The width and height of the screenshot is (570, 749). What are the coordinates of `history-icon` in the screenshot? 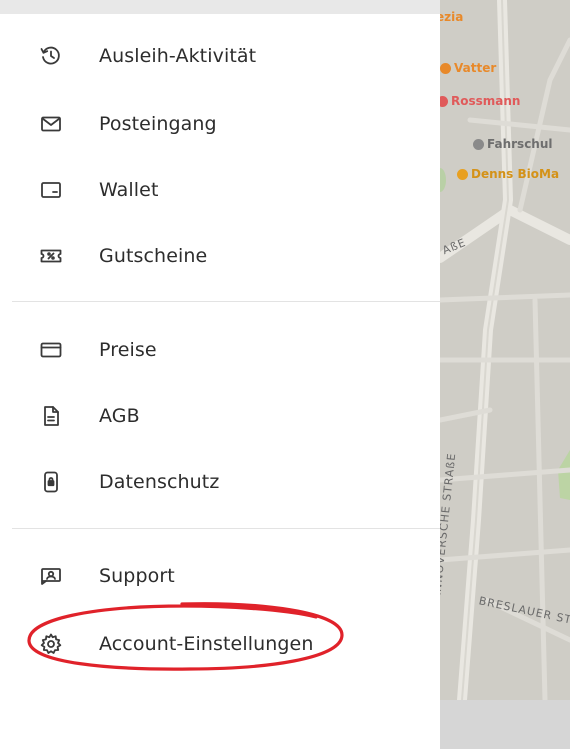 It's located at (51, 56).